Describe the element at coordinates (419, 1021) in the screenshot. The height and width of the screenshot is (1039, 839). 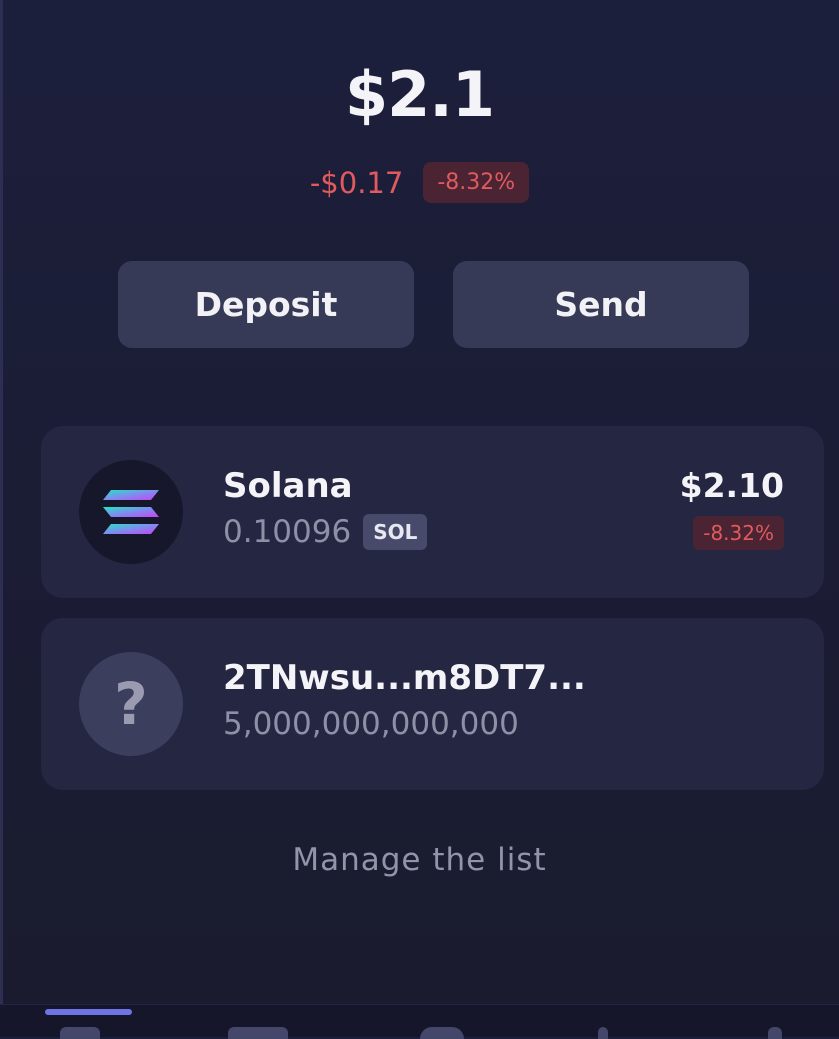
I see `bottom-nav-bar` at that location.